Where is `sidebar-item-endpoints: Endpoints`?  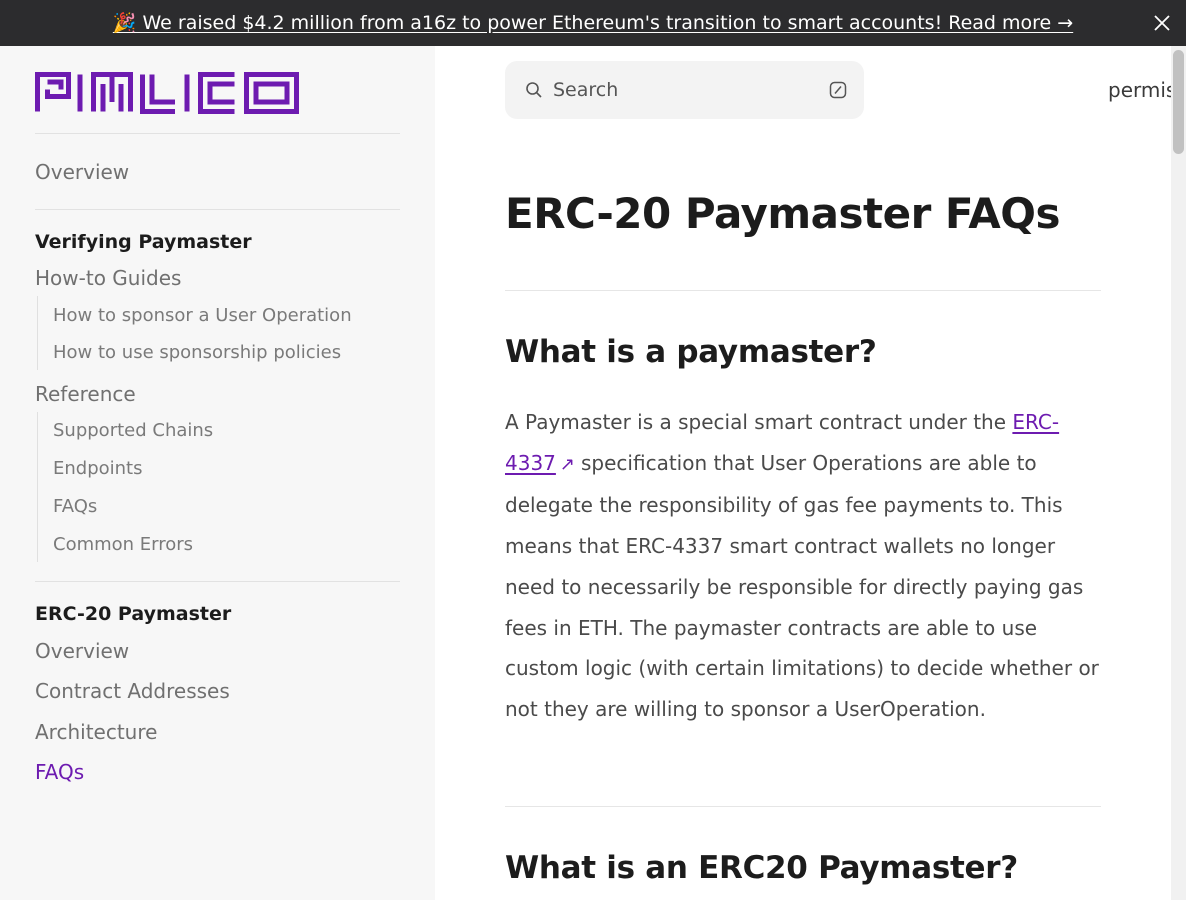 sidebar-item-endpoints: Endpoints is located at coordinates (98, 469).